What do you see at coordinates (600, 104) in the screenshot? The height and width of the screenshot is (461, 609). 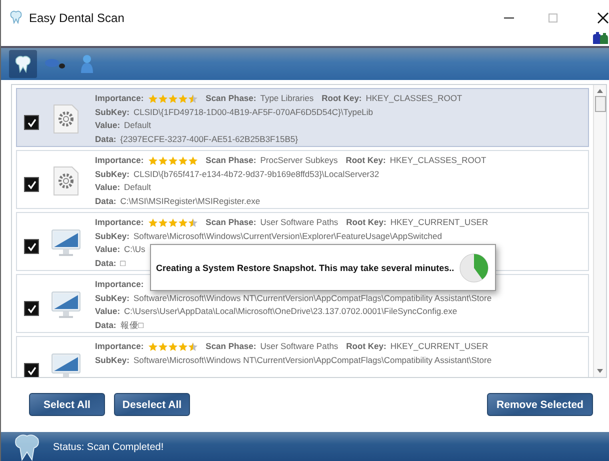 I see `scroll-thumb` at bounding box center [600, 104].